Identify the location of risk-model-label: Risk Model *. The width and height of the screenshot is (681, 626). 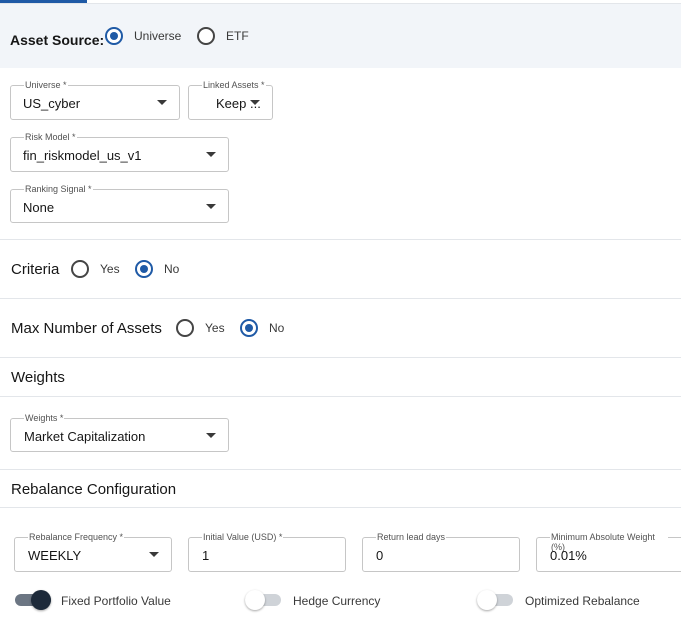
(50, 137).